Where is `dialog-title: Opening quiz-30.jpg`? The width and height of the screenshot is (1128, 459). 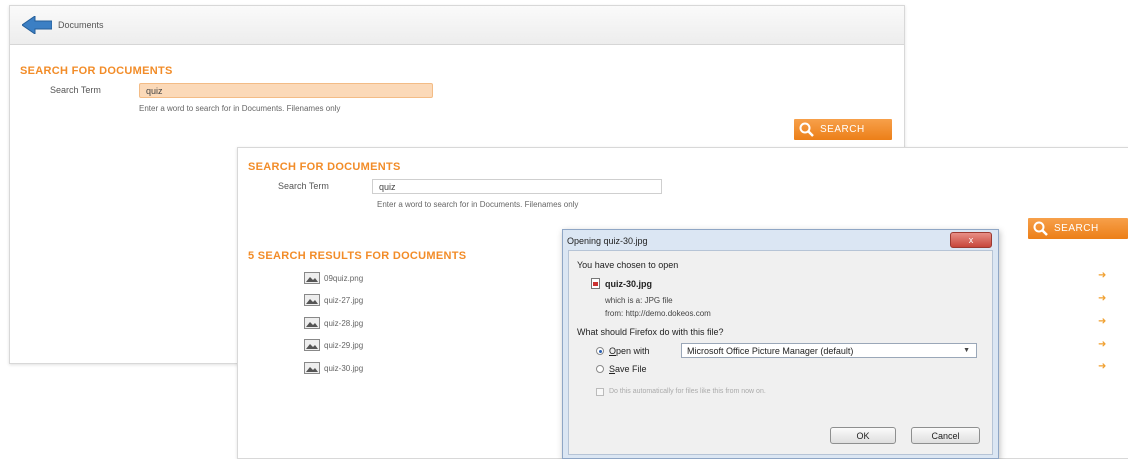 dialog-title: Opening quiz-30.jpg is located at coordinates (607, 241).